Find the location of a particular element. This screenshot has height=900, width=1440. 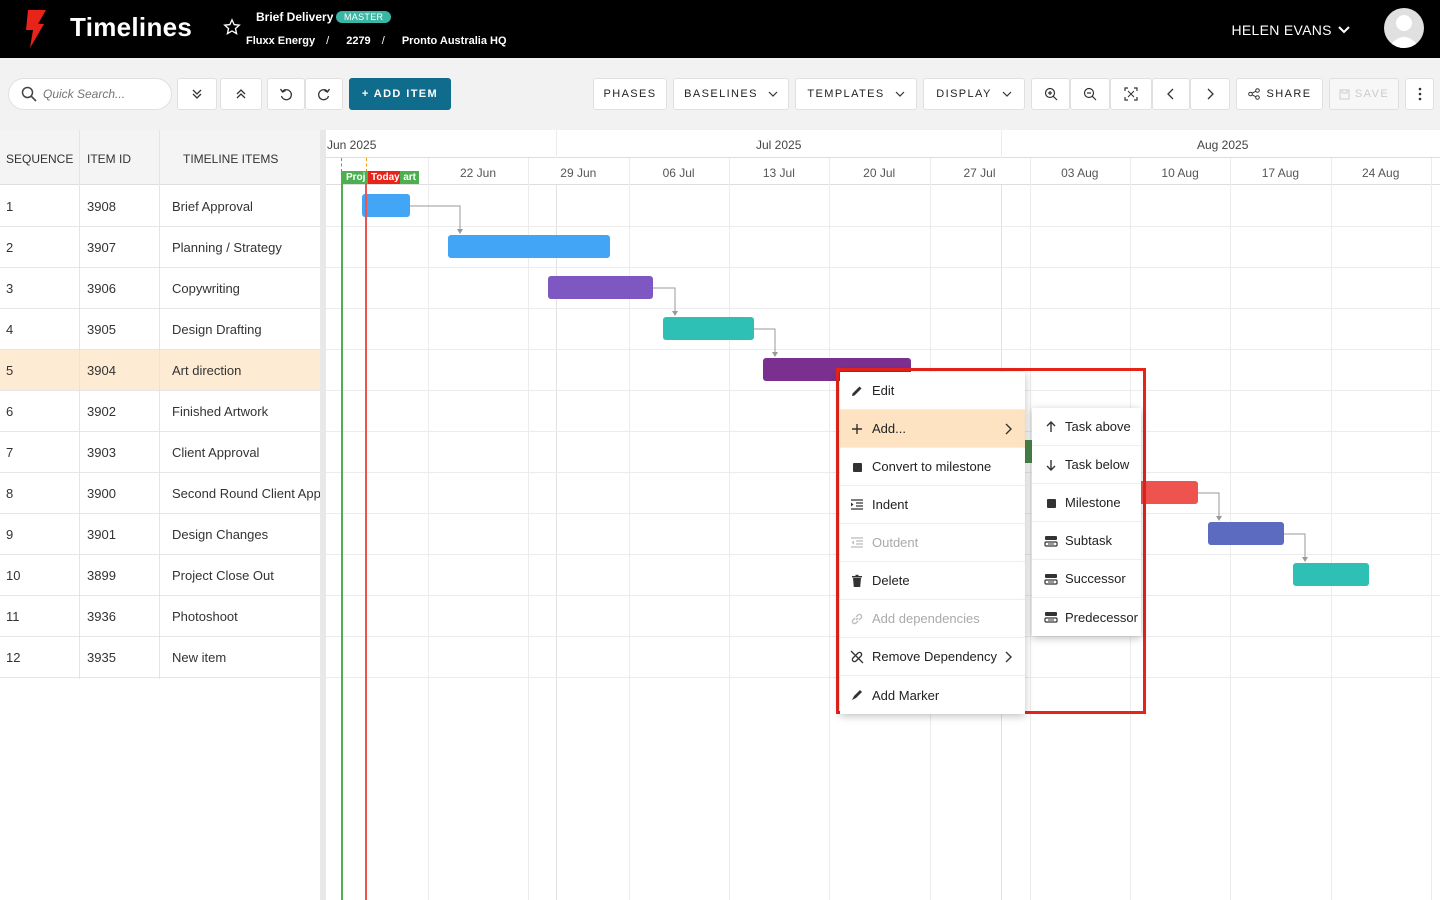

star-icon is located at coordinates (232, 27).